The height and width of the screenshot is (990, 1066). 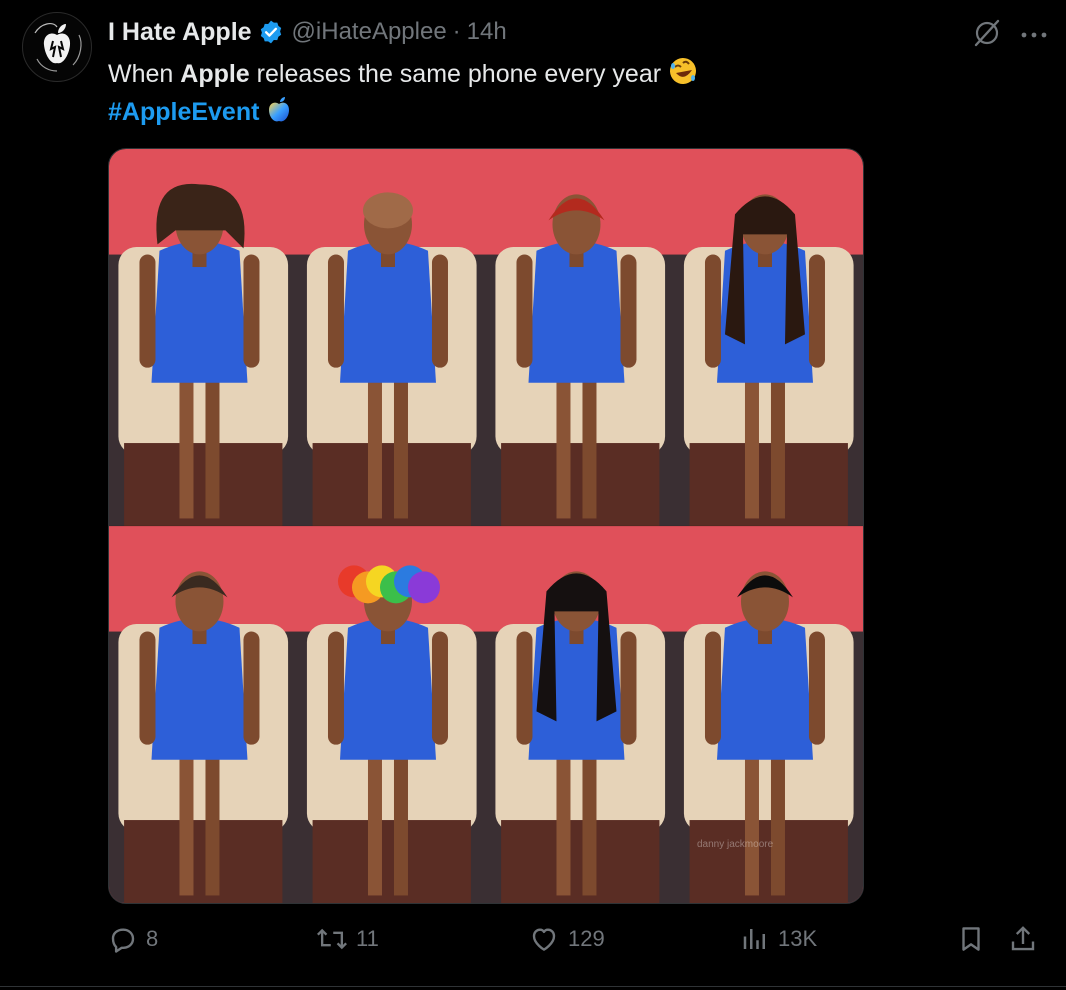 I want to click on more-icon, so click(x=1034, y=36).